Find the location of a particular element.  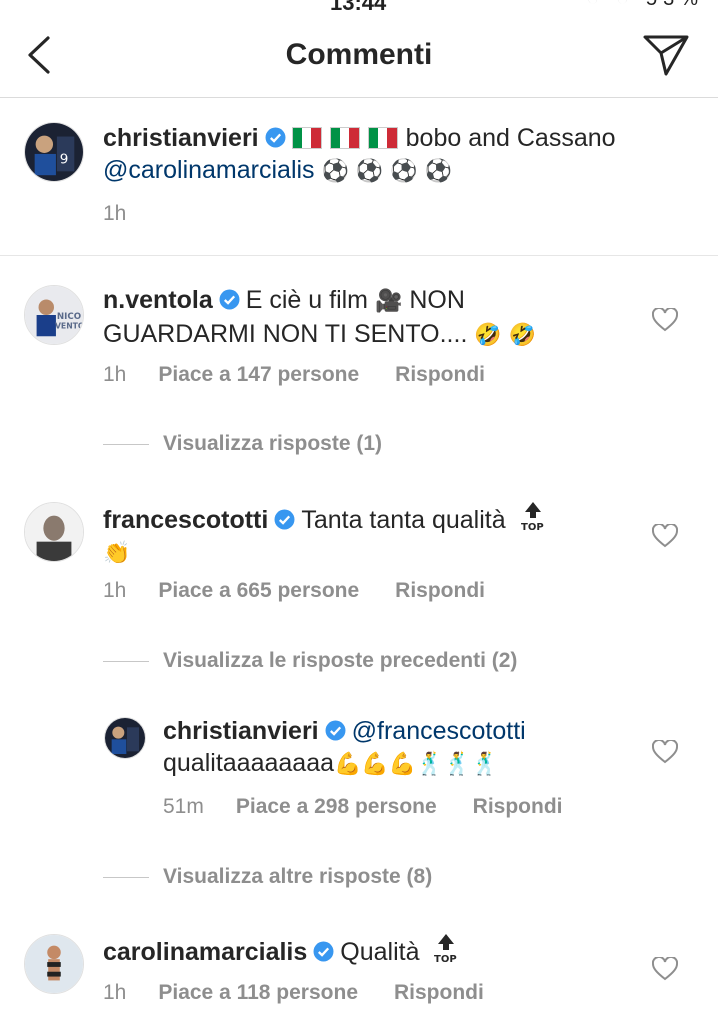

status-indicators: ◔ ◔ 53% is located at coordinates (645, 5).